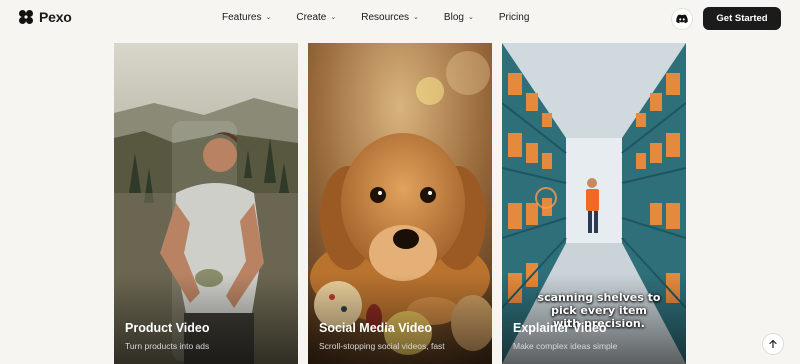 Image resolution: width=800 pixels, height=364 pixels. Describe the element at coordinates (560, 328) in the screenshot. I see `card-title: Explainer Video` at that location.